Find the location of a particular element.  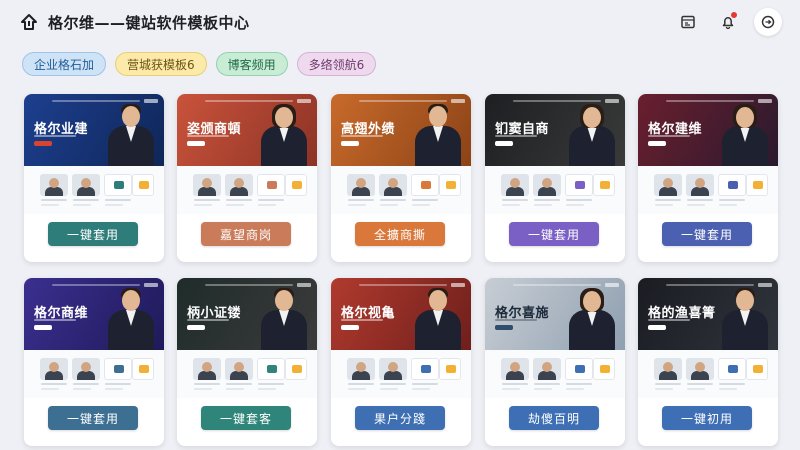

template-preview: 格尔喜施 is located at coordinates (555, 314).